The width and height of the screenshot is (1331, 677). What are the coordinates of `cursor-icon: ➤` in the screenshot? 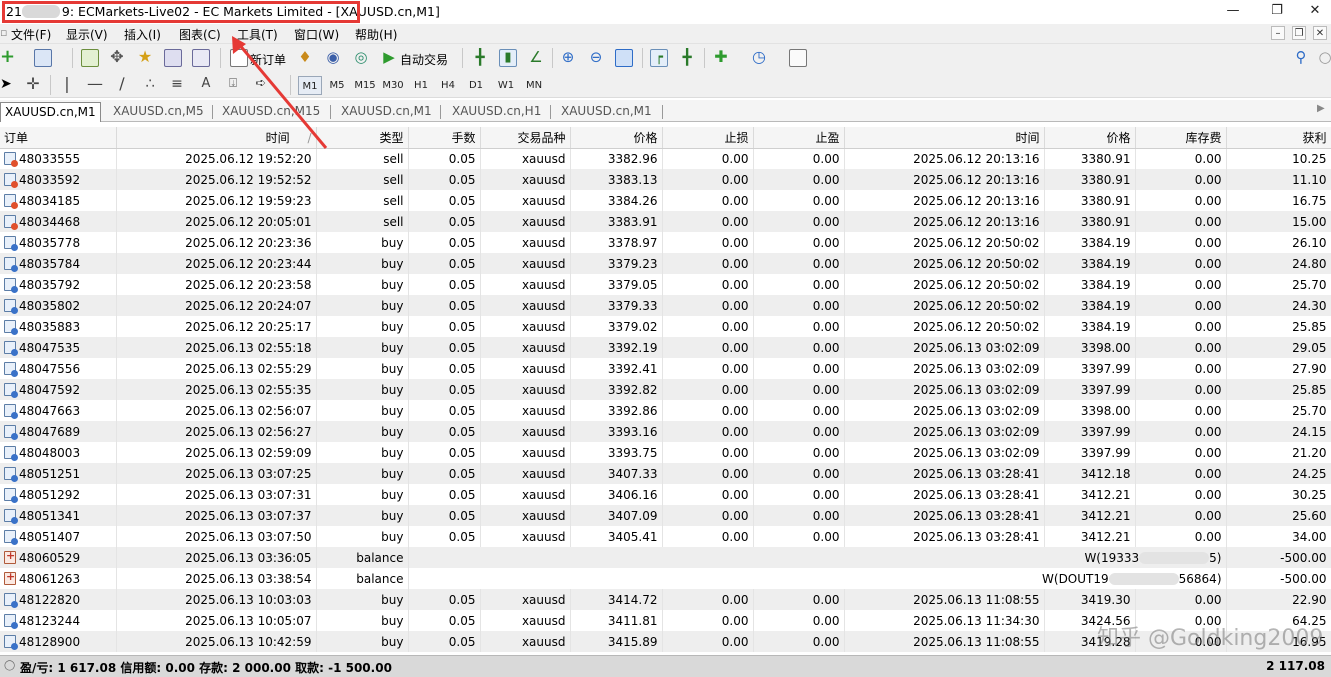 It's located at (9, 85).